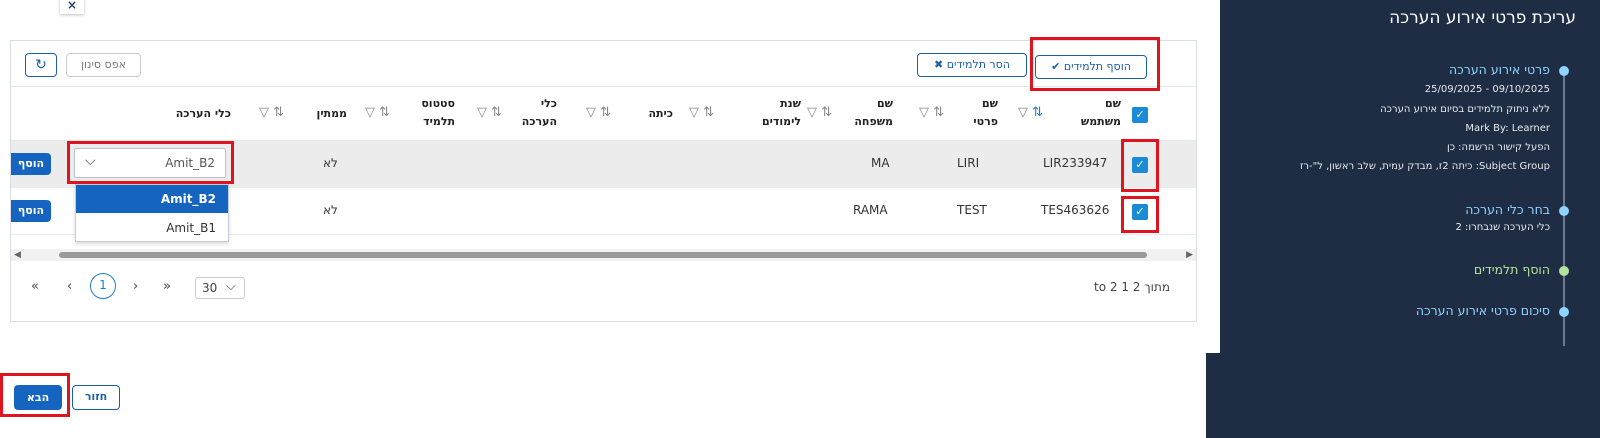 The width and height of the screenshot is (1600, 438). Describe the element at coordinates (1037, 112) in the screenshot. I see `sort-asc-icon: ⇅` at that location.